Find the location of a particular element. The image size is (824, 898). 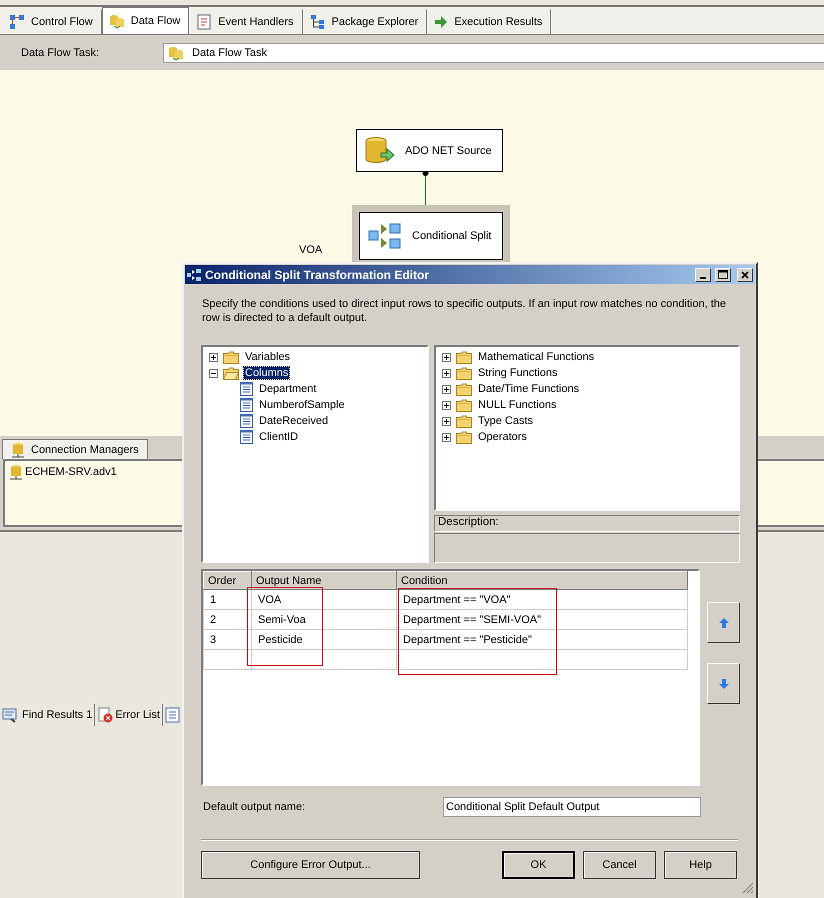

column-item: NumberofSample is located at coordinates (302, 405).